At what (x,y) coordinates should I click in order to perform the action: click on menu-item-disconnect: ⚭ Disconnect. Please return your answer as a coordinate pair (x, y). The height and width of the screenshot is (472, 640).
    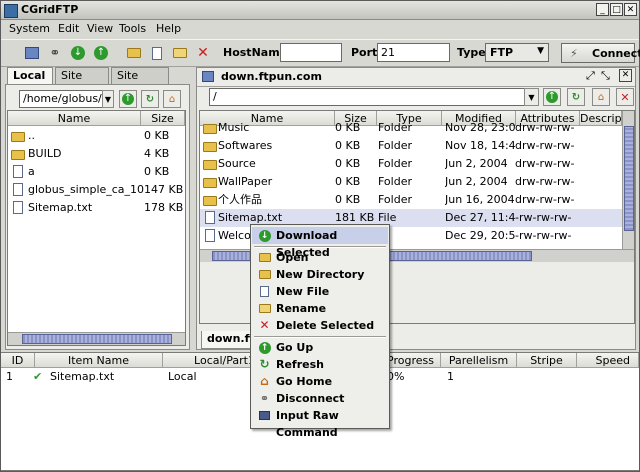
    Looking at the image, I should click on (320, 398).